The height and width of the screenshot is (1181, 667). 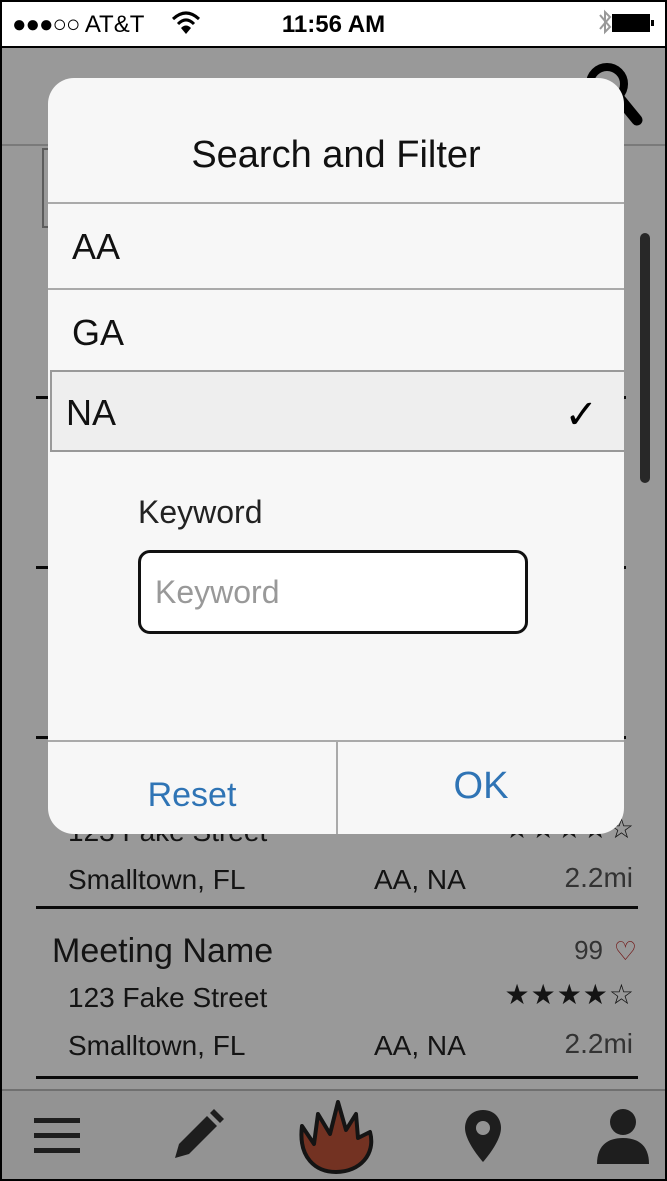 What do you see at coordinates (337, 411) in the screenshot?
I see `filter-option-na: NA ✓` at bounding box center [337, 411].